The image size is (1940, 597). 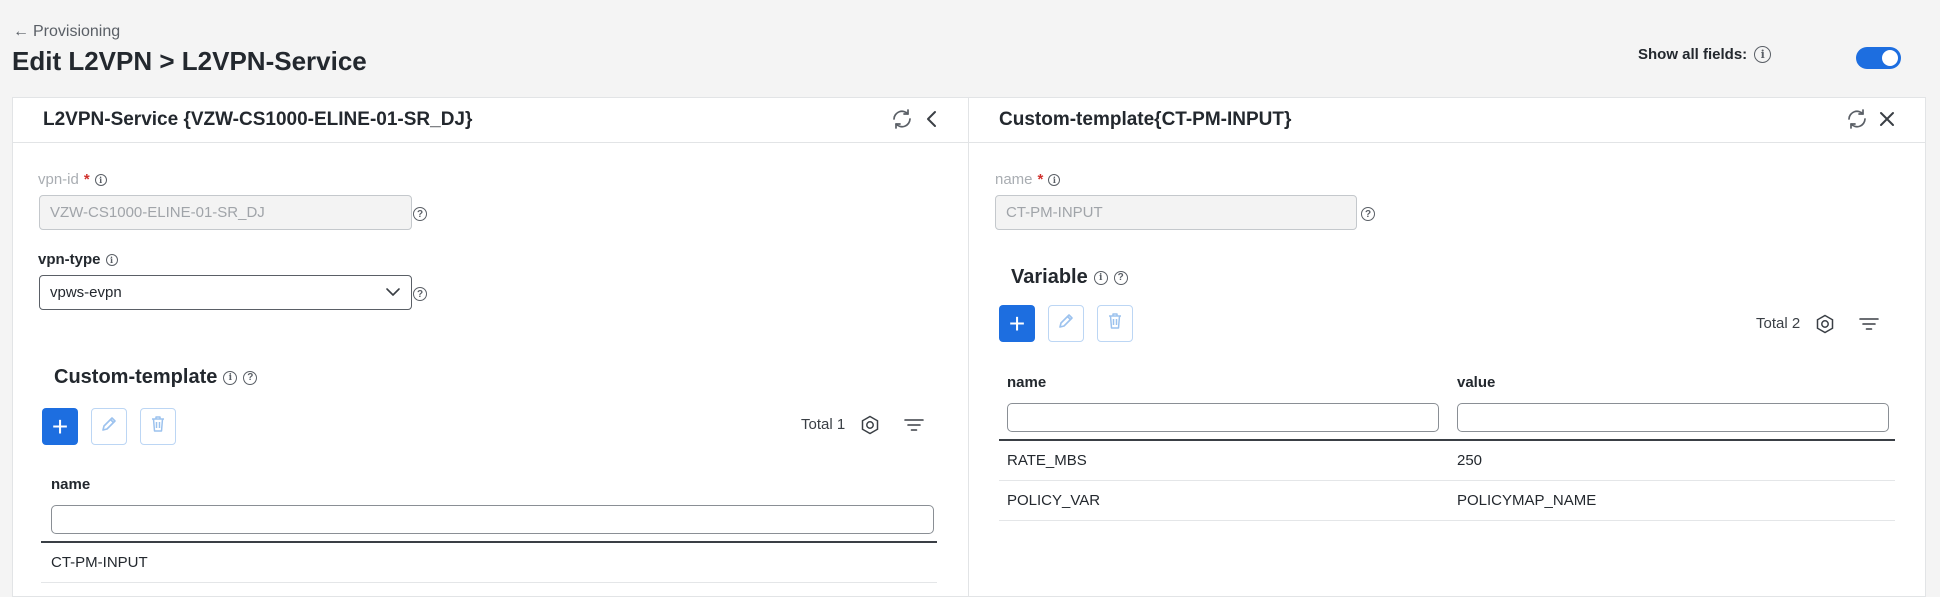 I want to click on table-row: CT-PM-INPUT, so click(x=489, y=563).